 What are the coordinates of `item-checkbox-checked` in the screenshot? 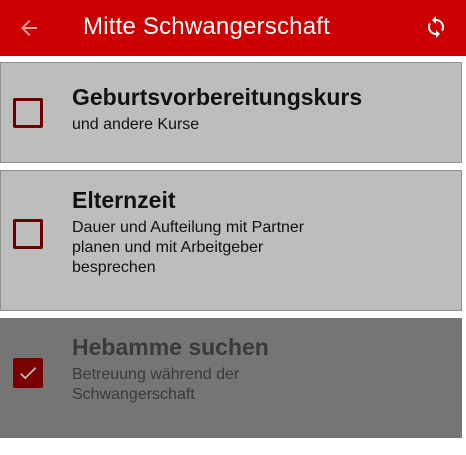 It's located at (28, 373).